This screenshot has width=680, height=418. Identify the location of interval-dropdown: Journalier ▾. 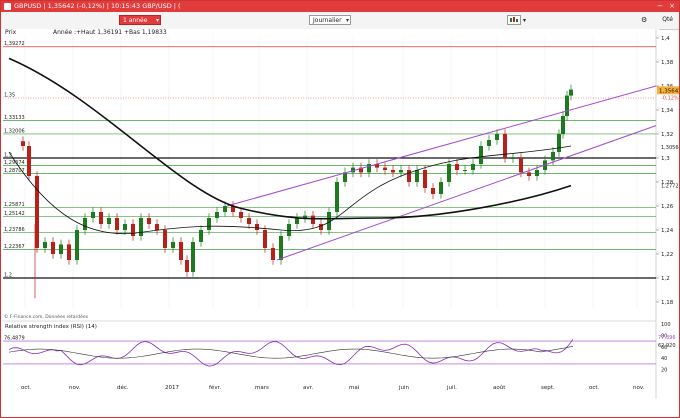
(330, 20).